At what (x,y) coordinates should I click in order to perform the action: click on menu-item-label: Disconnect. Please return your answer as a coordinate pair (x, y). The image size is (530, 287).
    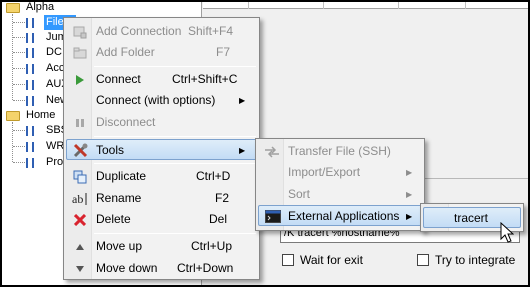
    Looking at the image, I should click on (126, 122).